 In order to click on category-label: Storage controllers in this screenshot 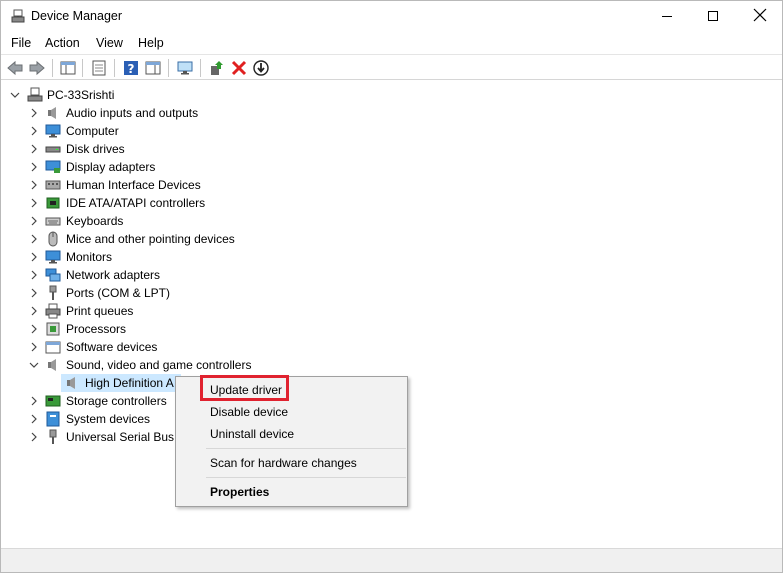, I will do `click(116, 401)`.